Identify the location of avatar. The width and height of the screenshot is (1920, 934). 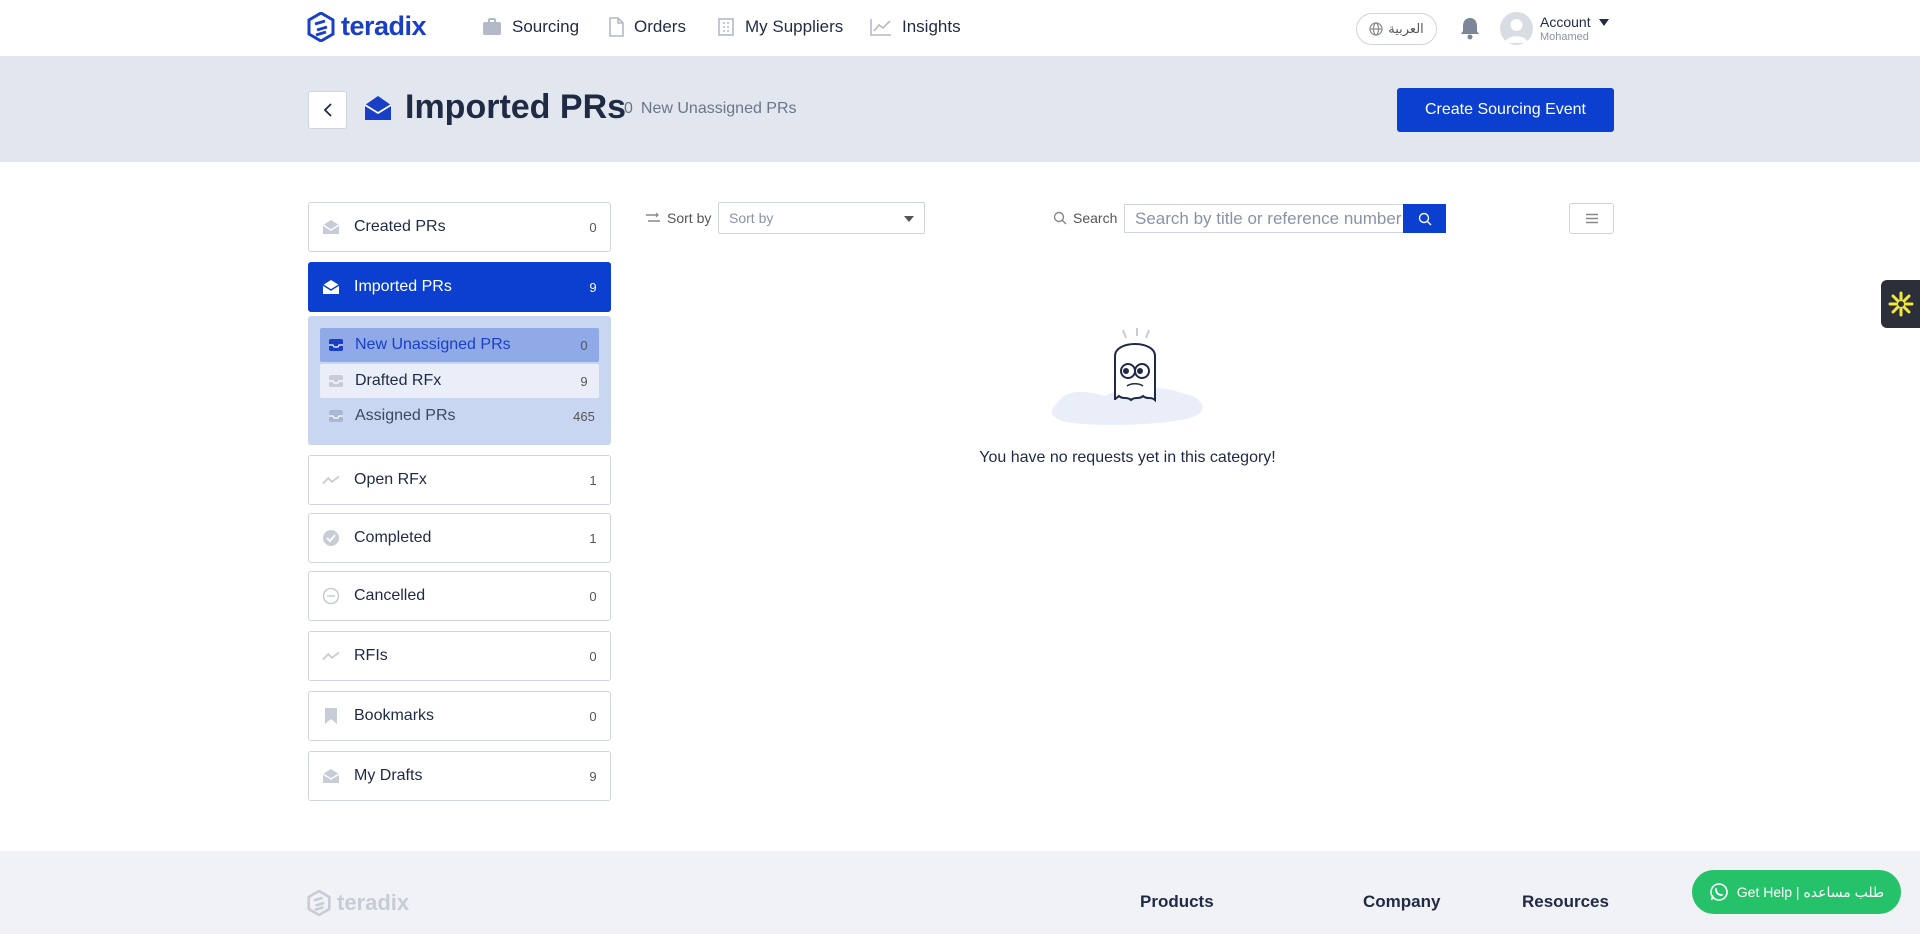
(1516, 28).